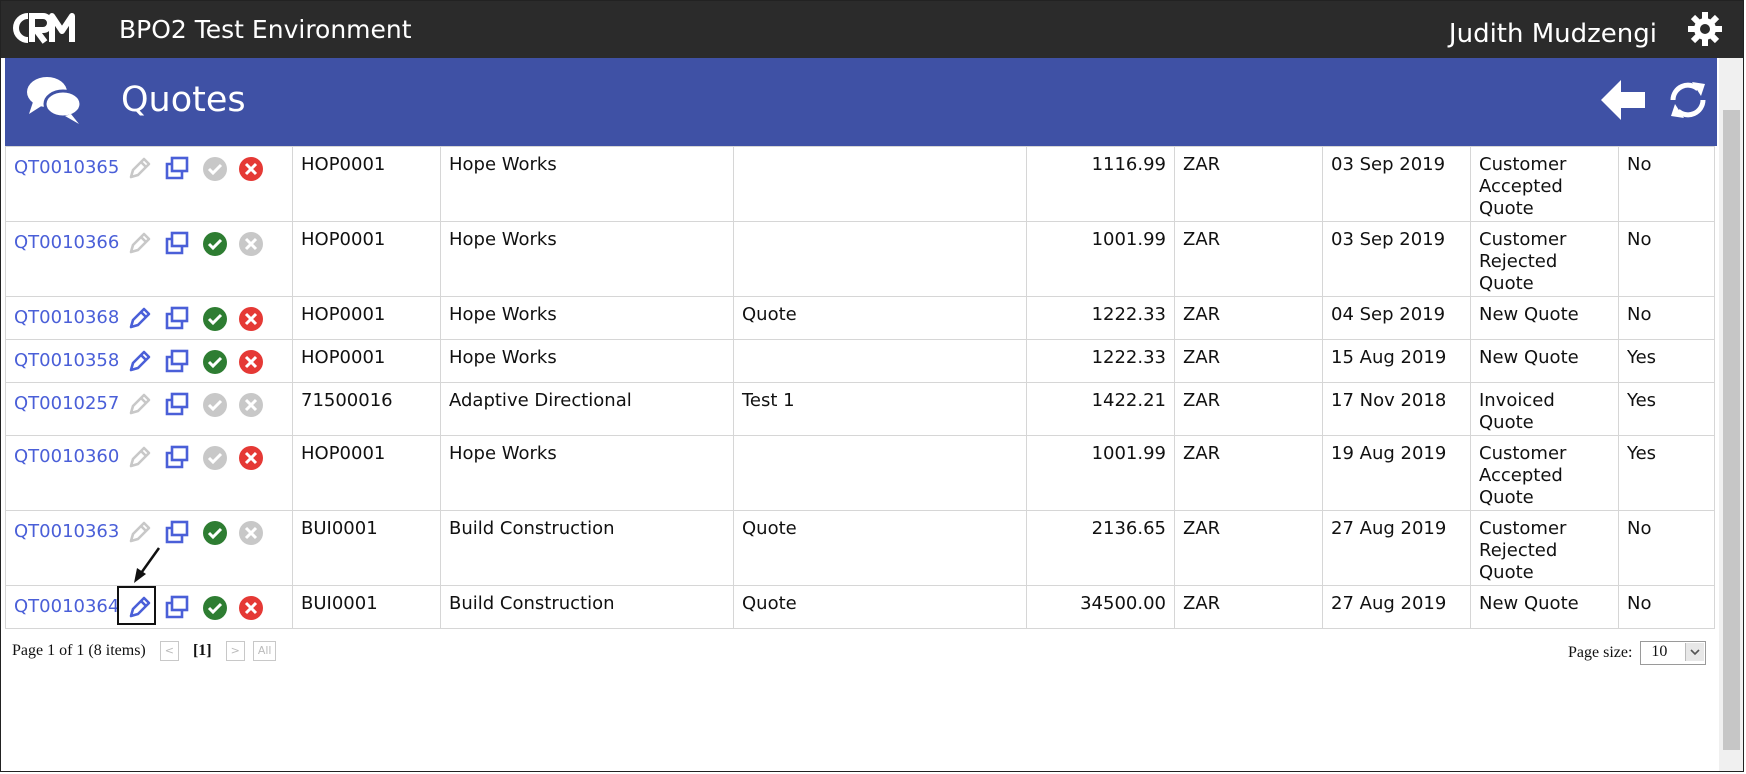  I want to click on environment-title: BPO2 Test Environment, so click(265, 29).